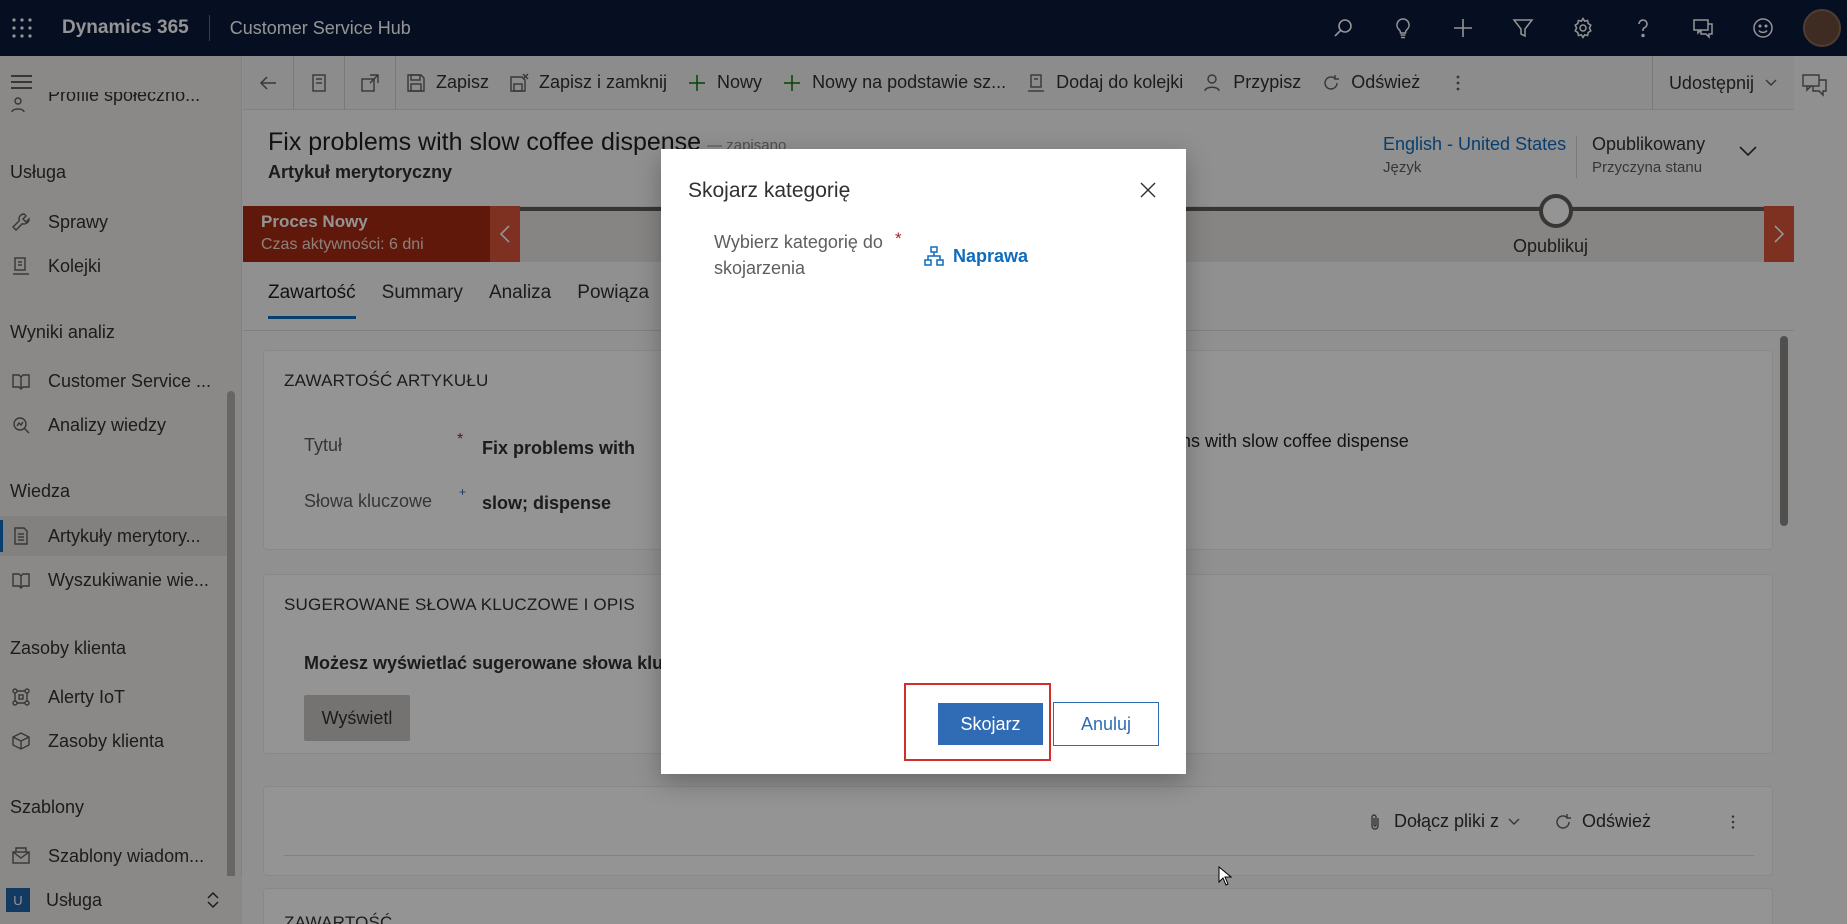 Image resolution: width=1847 pixels, height=924 pixels. I want to click on dialog-close-button, so click(1148, 190).